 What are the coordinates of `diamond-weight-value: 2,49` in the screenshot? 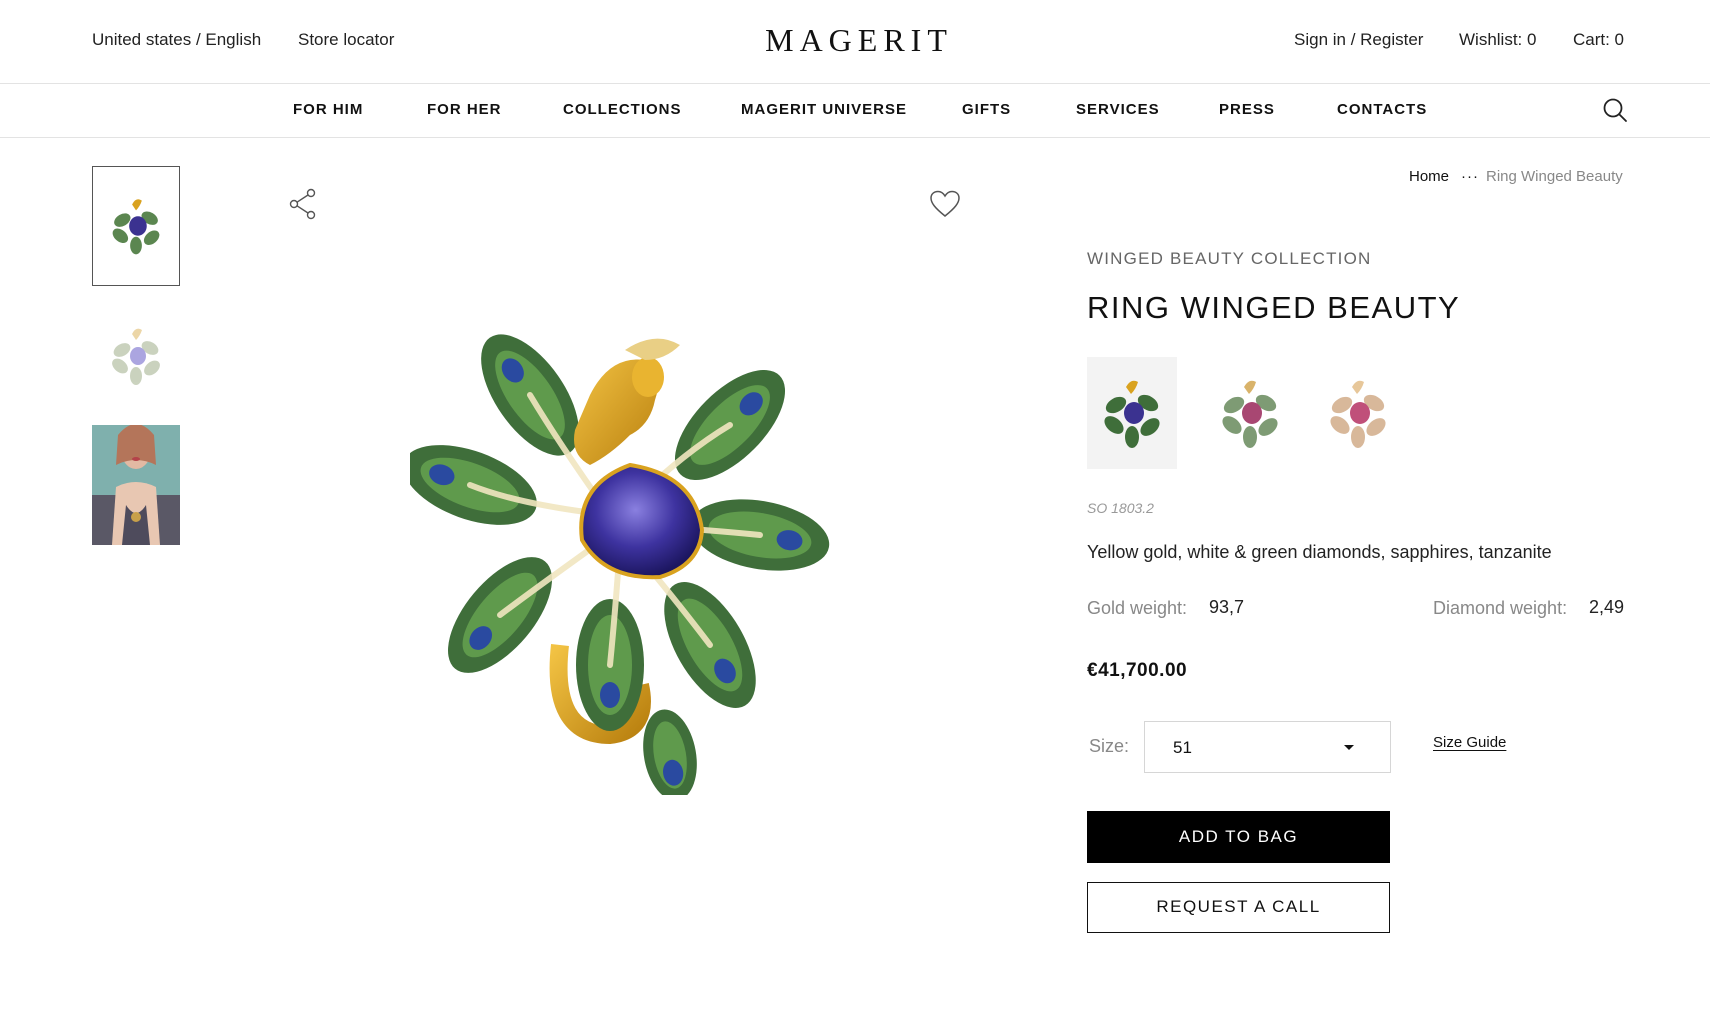 It's located at (1607, 607).